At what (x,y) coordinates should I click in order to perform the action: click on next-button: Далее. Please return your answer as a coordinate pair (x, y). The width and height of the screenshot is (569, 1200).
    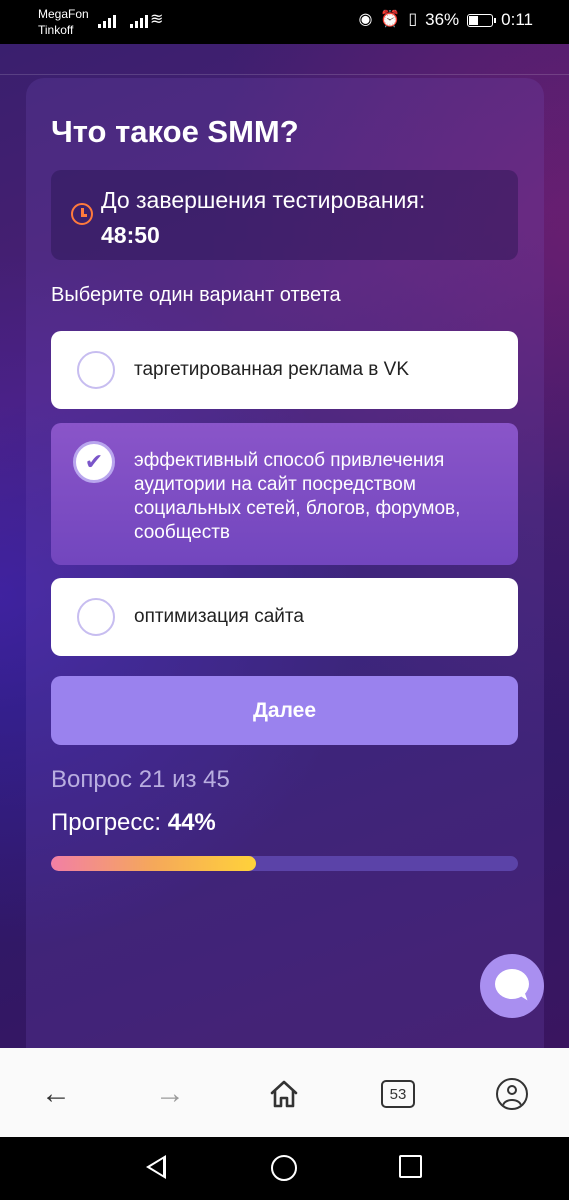
    Looking at the image, I should click on (284, 710).